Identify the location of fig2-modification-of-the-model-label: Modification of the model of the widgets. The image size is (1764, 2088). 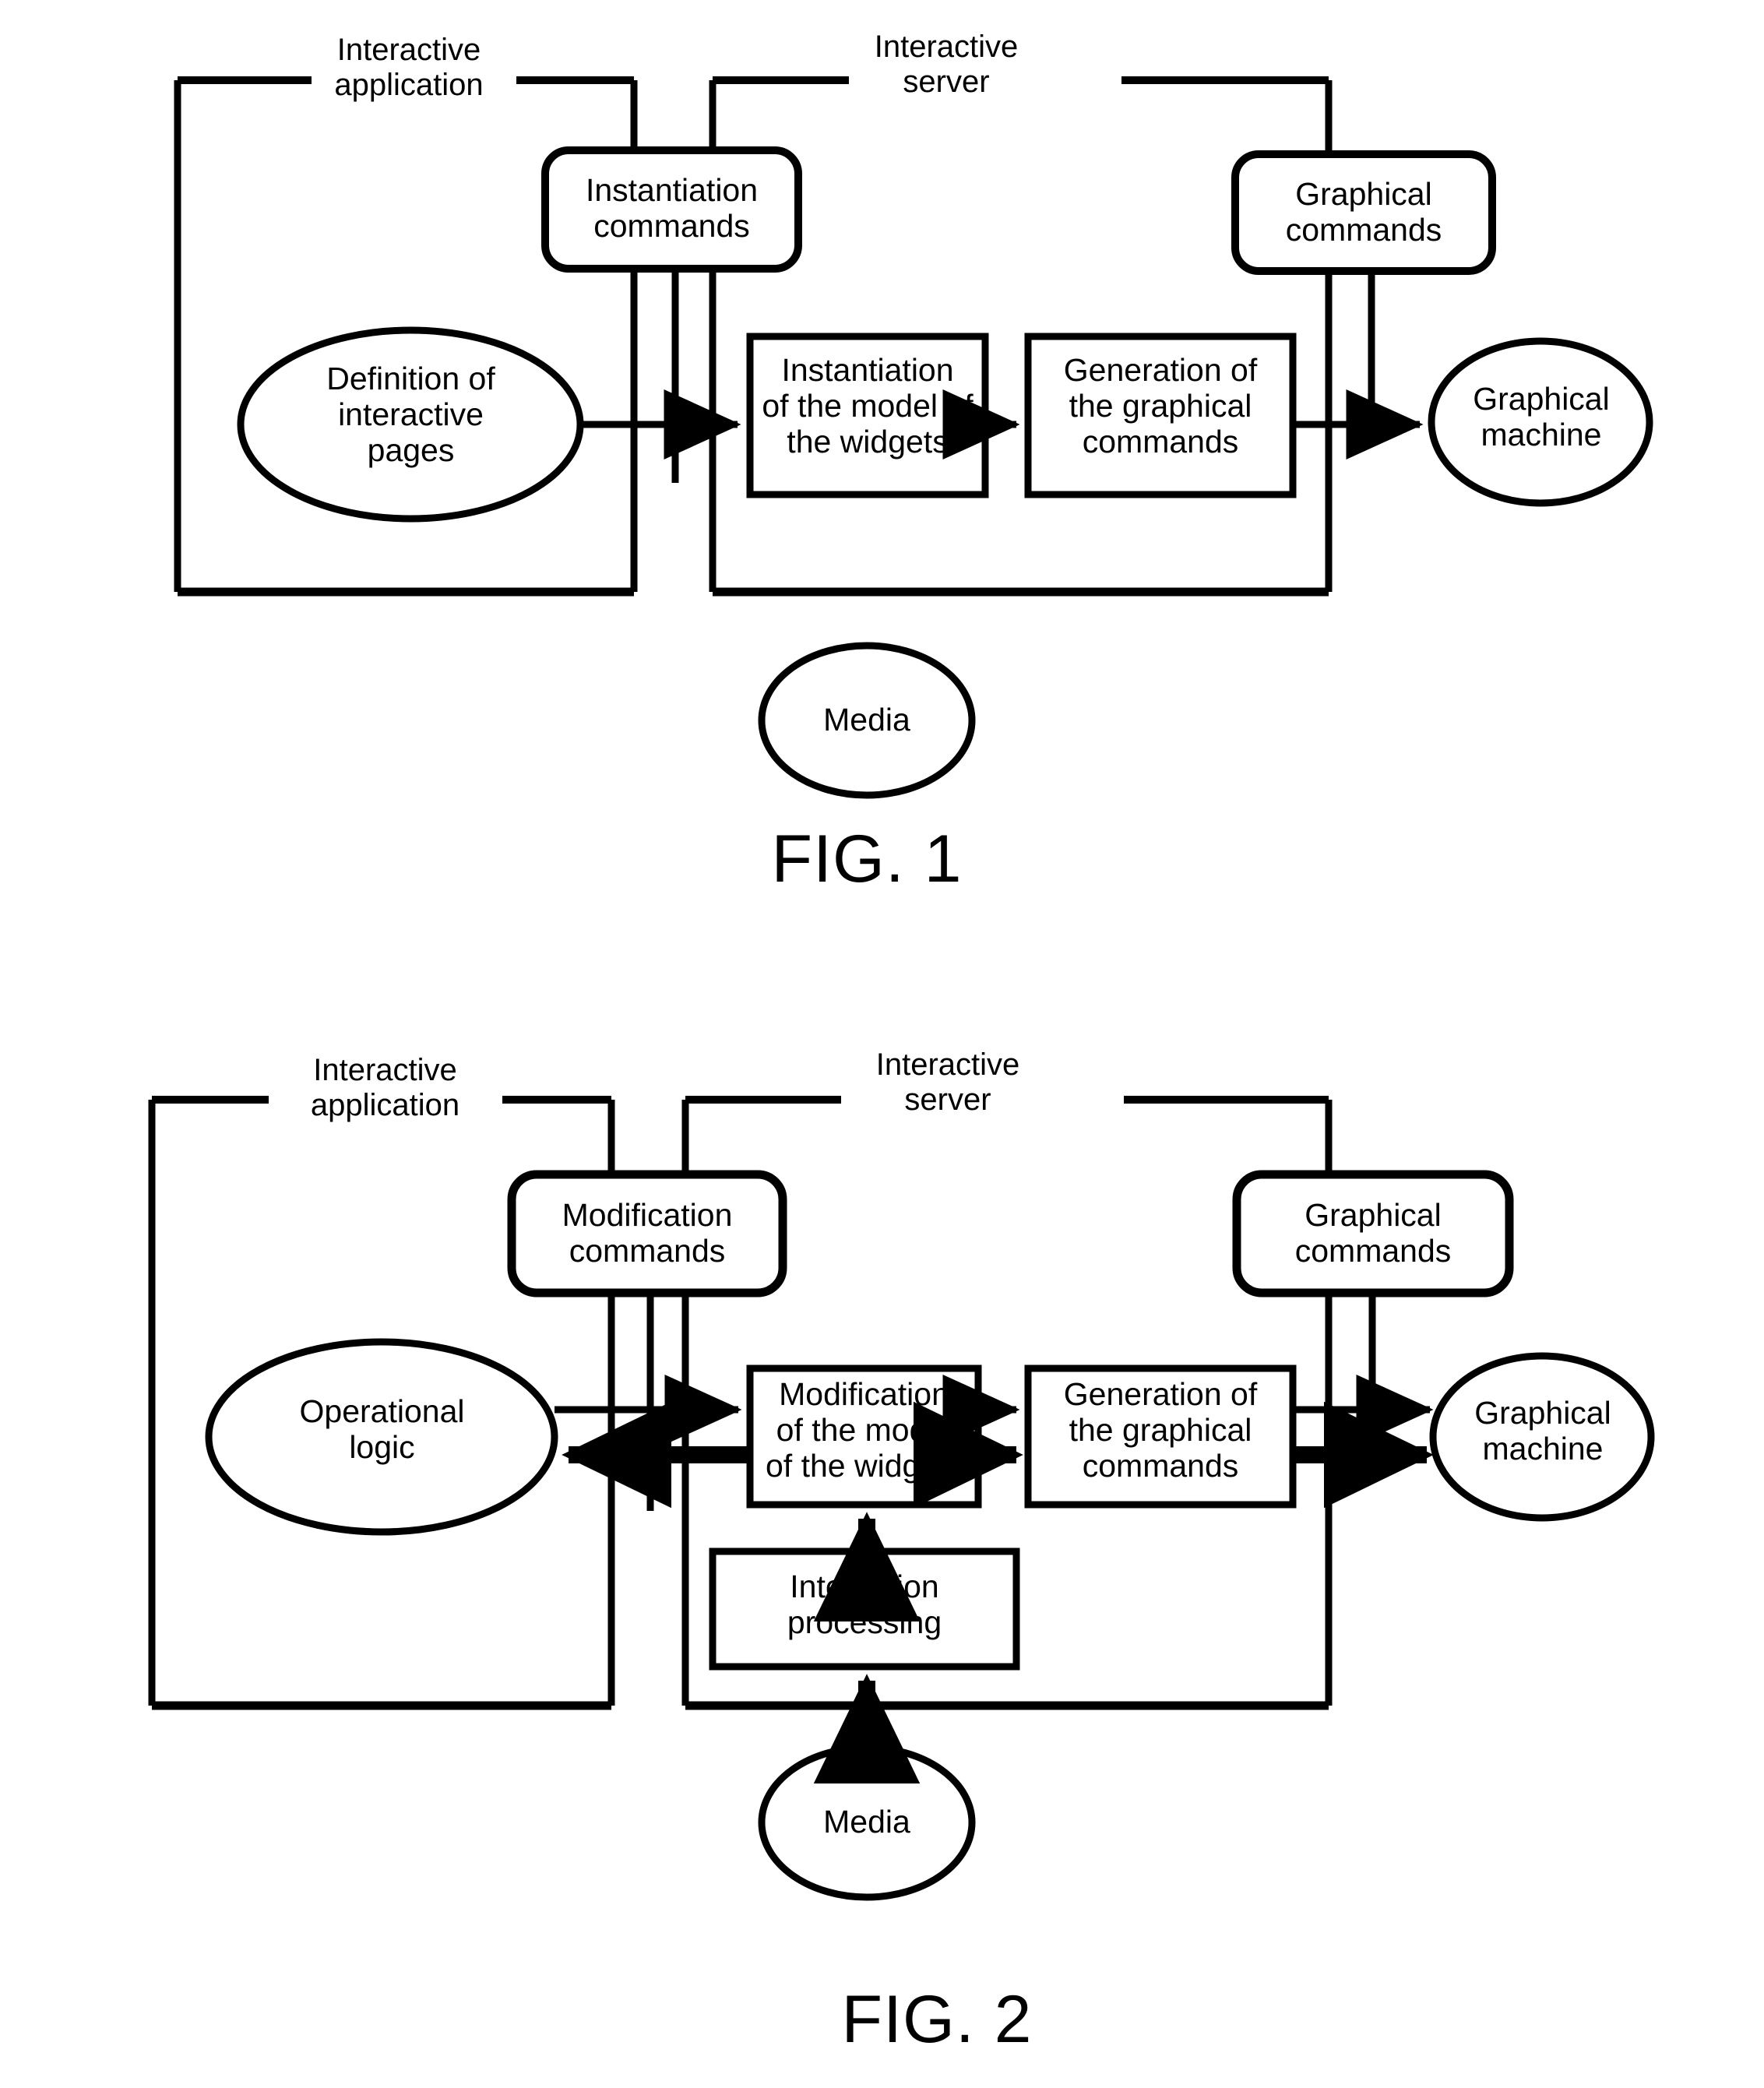
(864, 1430).